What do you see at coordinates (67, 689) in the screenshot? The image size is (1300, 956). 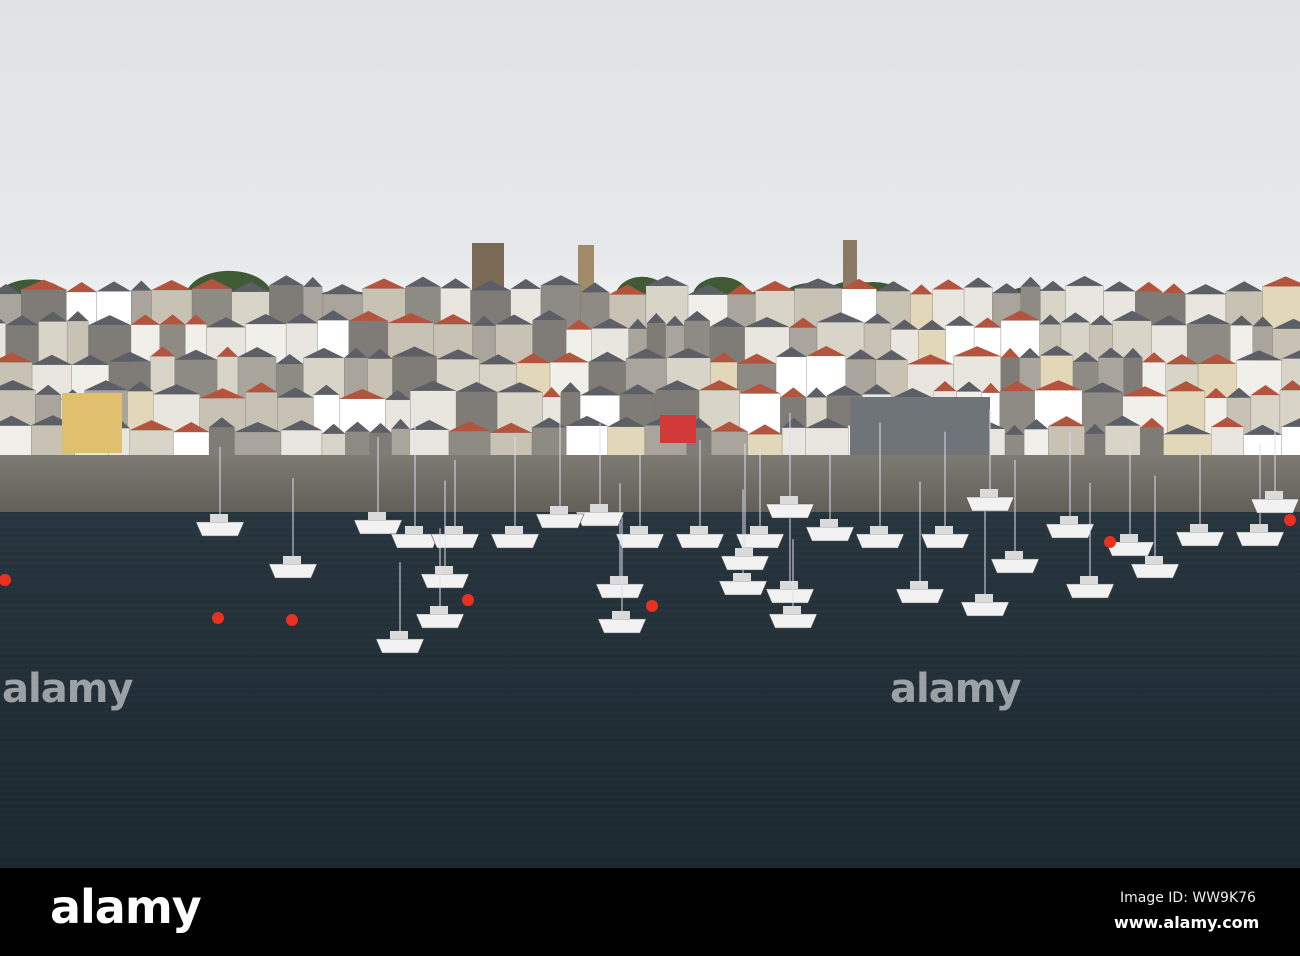 I see `watermark-left: alamy` at bounding box center [67, 689].